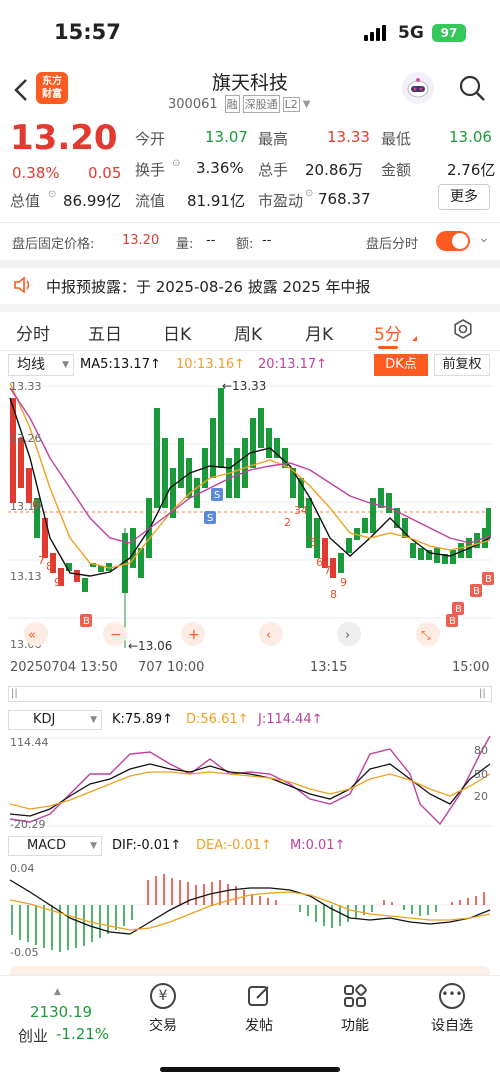 This screenshot has height=1082, width=500. Describe the element at coordinates (55, 720) in the screenshot. I see `kdj-select: KDJ ▼` at that location.